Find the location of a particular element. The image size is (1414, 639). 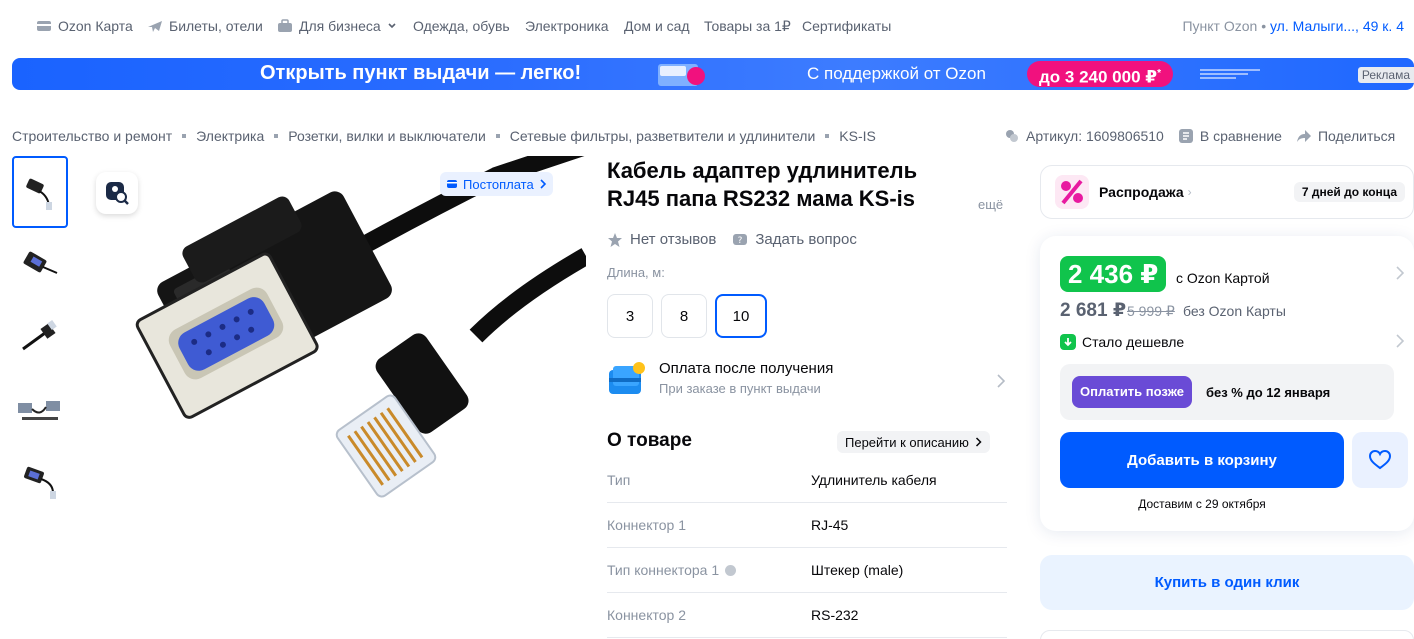

spec-value: RS-232 is located at coordinates (834, 615).